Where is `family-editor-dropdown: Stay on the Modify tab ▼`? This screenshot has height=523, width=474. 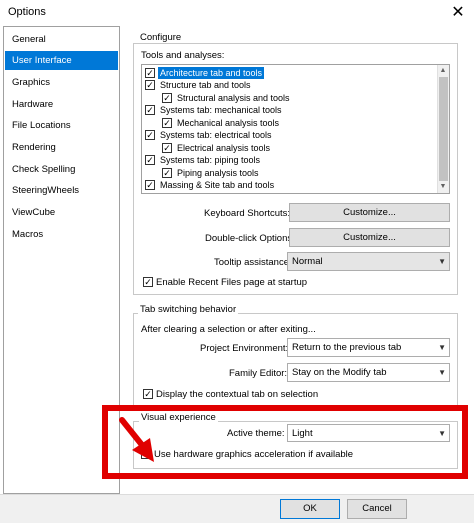
family-editor-dropdown: Stay on the Modify tab ▼ is located at coordinates (368, 372).